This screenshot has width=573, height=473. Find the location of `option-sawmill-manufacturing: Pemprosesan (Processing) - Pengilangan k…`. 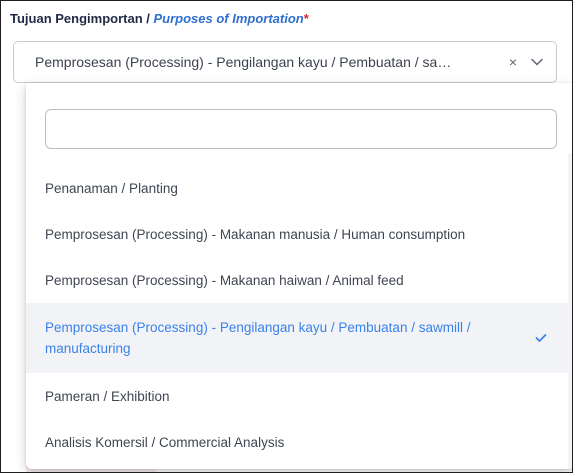

option-sawmill-manufacturing: Pemprosesan (Processing) - Pengilangan k… is located at coordinates (297, 338).